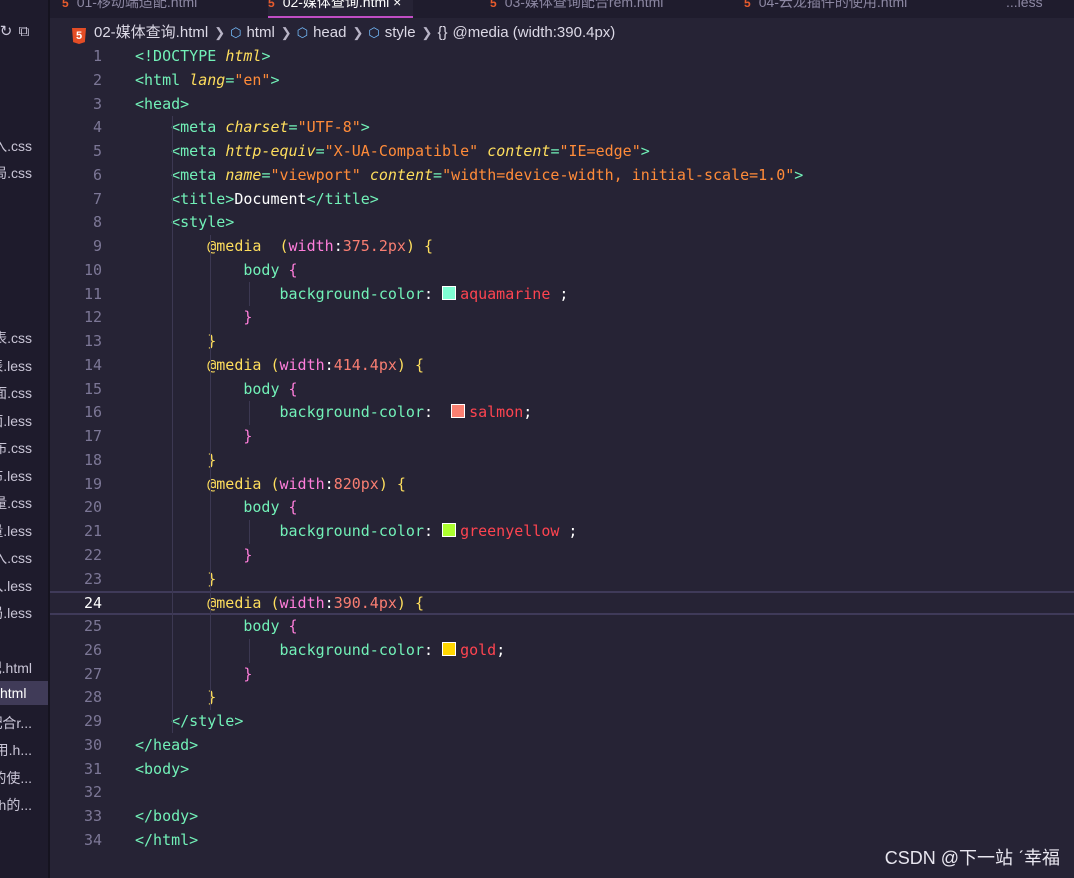 The width and height of the screenshot is (1074, 878). What do you see at coordinates (244, 483) in the screenshot?
I see `code-line: 19 @media (width:820px) {` at bounding box center [244, 483].